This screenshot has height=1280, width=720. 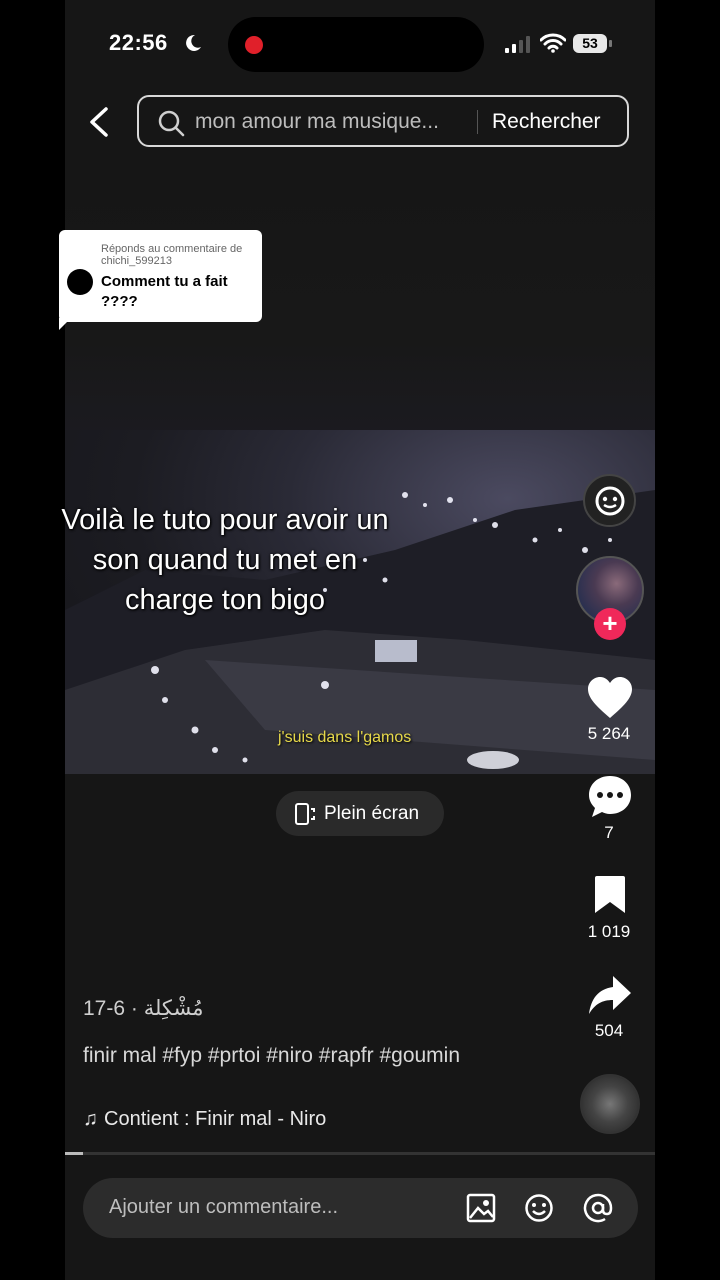 What do you see at coordinates (610, 698) in the screenshot?
I see `heart-icon` at bounding box center [610, 698].